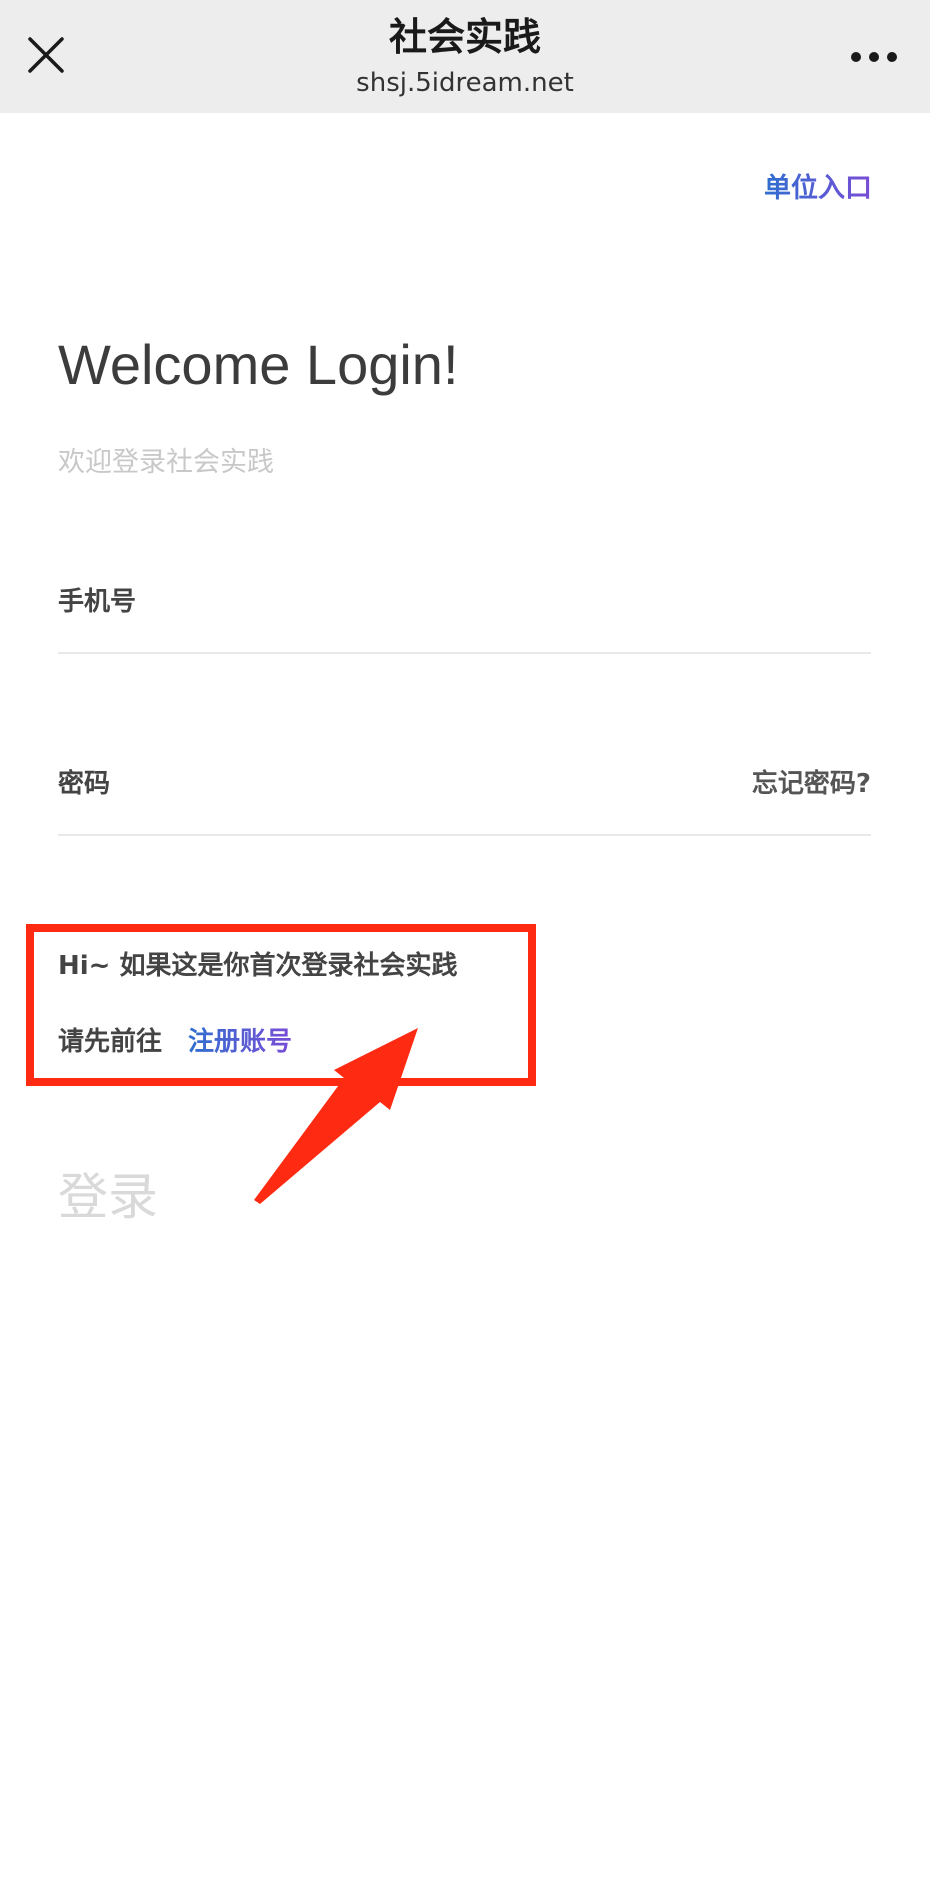  What do you see at coordinates (97, 602) in the screenshot?
I see `phone-label: 手机号` at bounding box center [97, 602].